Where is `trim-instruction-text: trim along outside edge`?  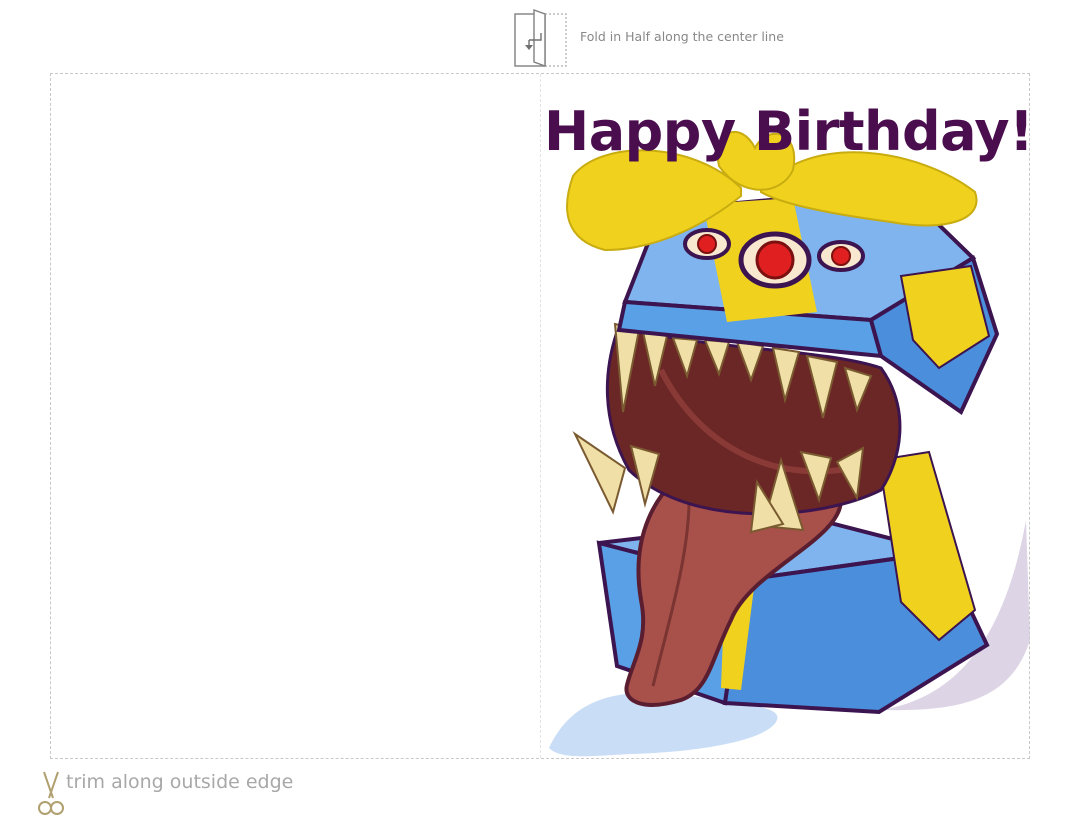 trim-instruction-text: trim along outside edge is located at coordinates (180, 782).